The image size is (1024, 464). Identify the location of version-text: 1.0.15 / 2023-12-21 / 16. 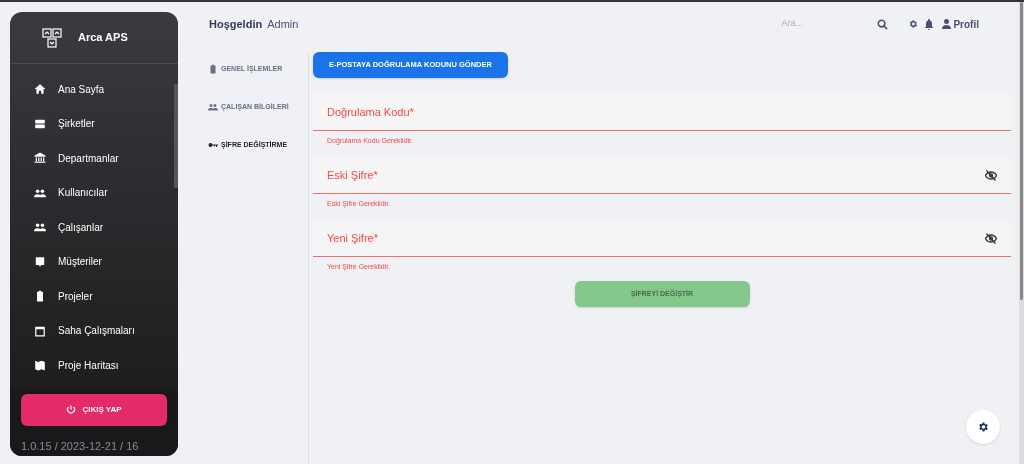
(80, 446).